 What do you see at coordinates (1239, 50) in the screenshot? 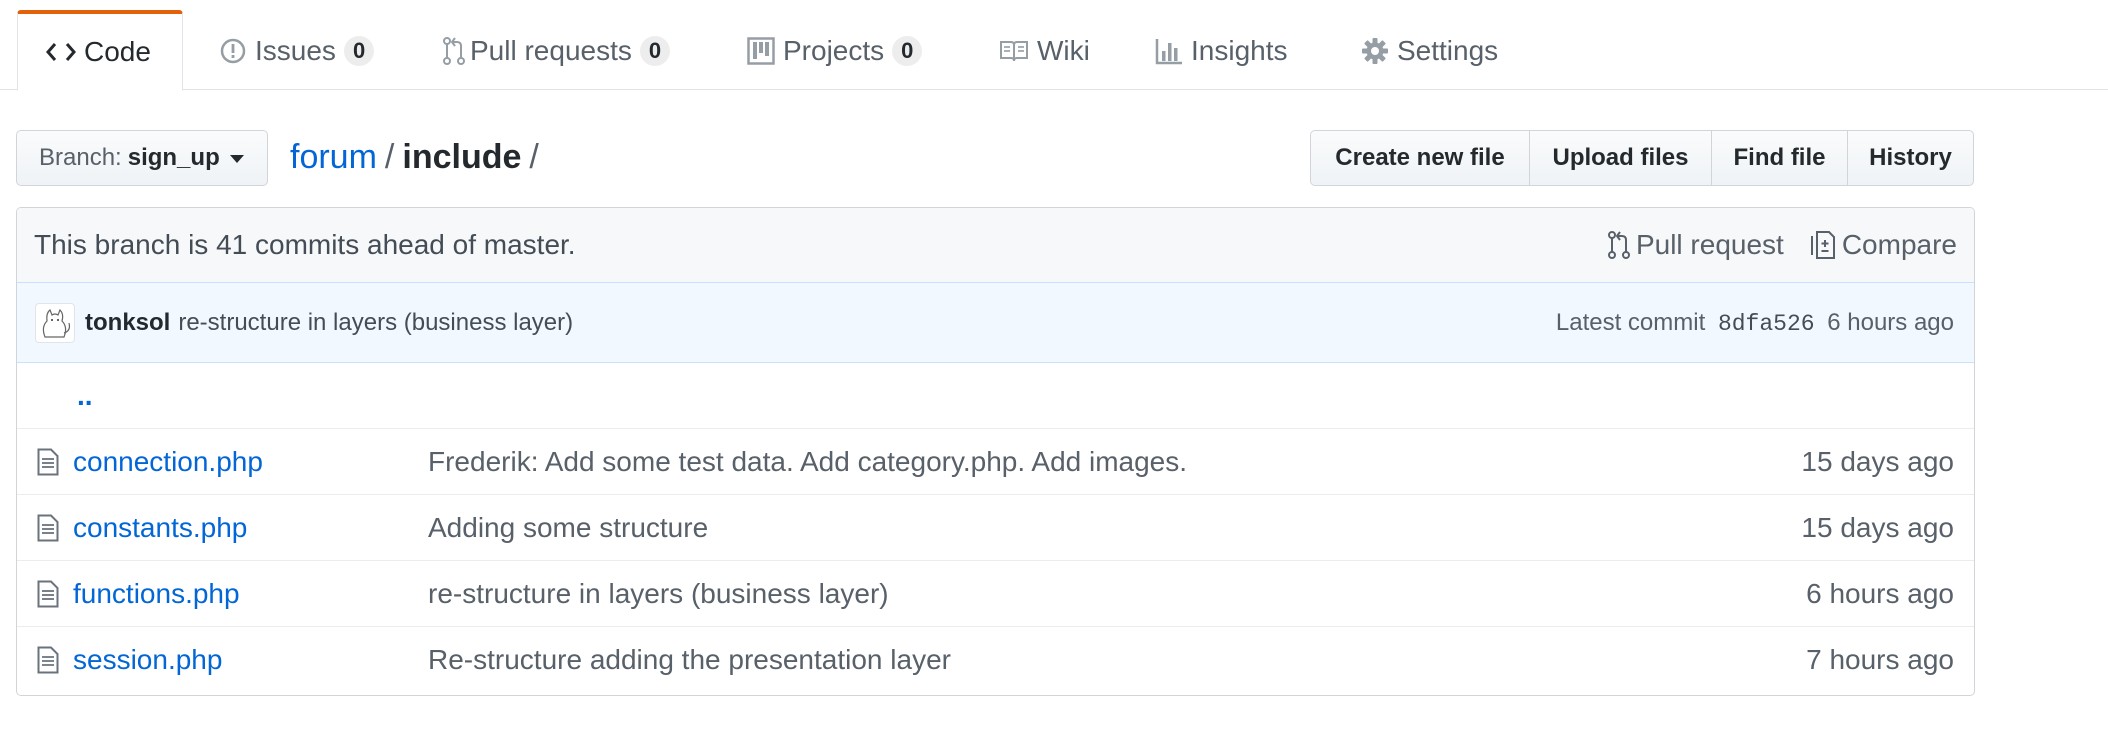
I see `tab-insights-label: Insights` at bounding box center [1239, 50].